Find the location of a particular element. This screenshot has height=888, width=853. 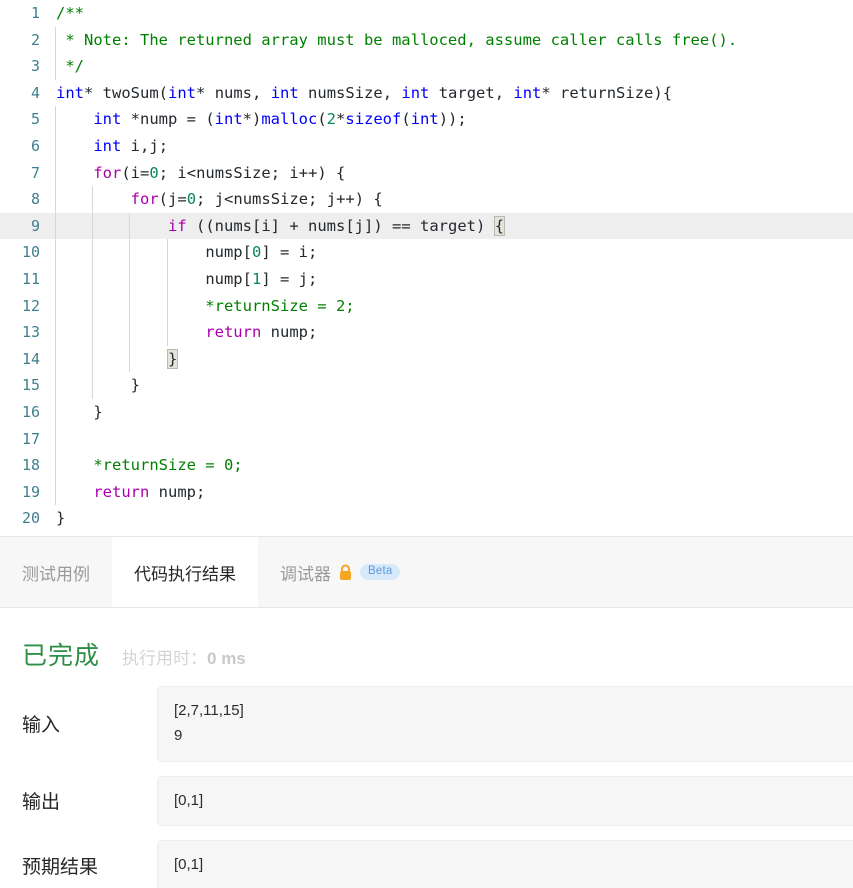

tab-label: 测试用例 is located at coordinates (56, 574).